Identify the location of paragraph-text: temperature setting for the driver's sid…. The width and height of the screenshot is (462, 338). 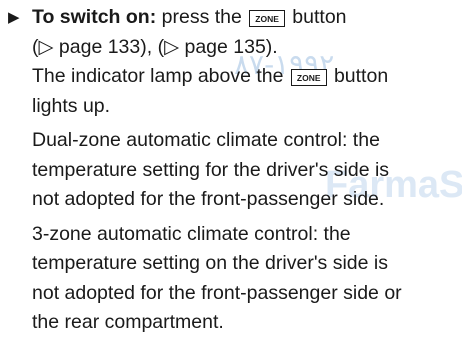
(211, 169).